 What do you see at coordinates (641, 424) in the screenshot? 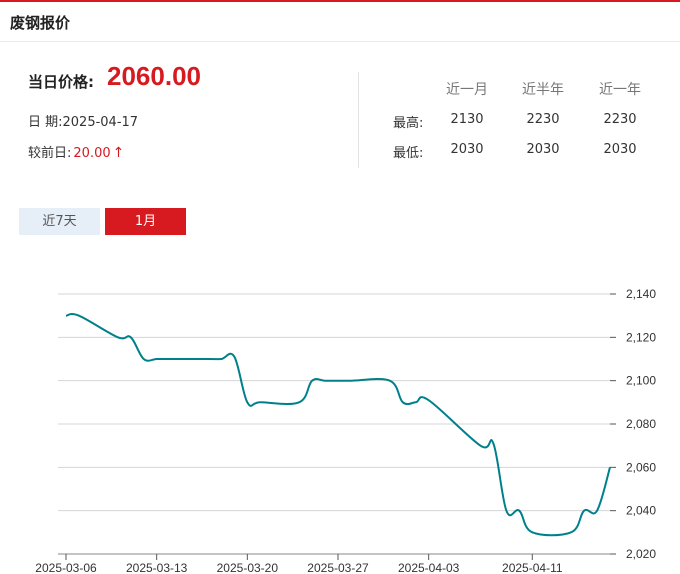
I see `y-tick-label: 2,080` at bounding box center [641, 424].